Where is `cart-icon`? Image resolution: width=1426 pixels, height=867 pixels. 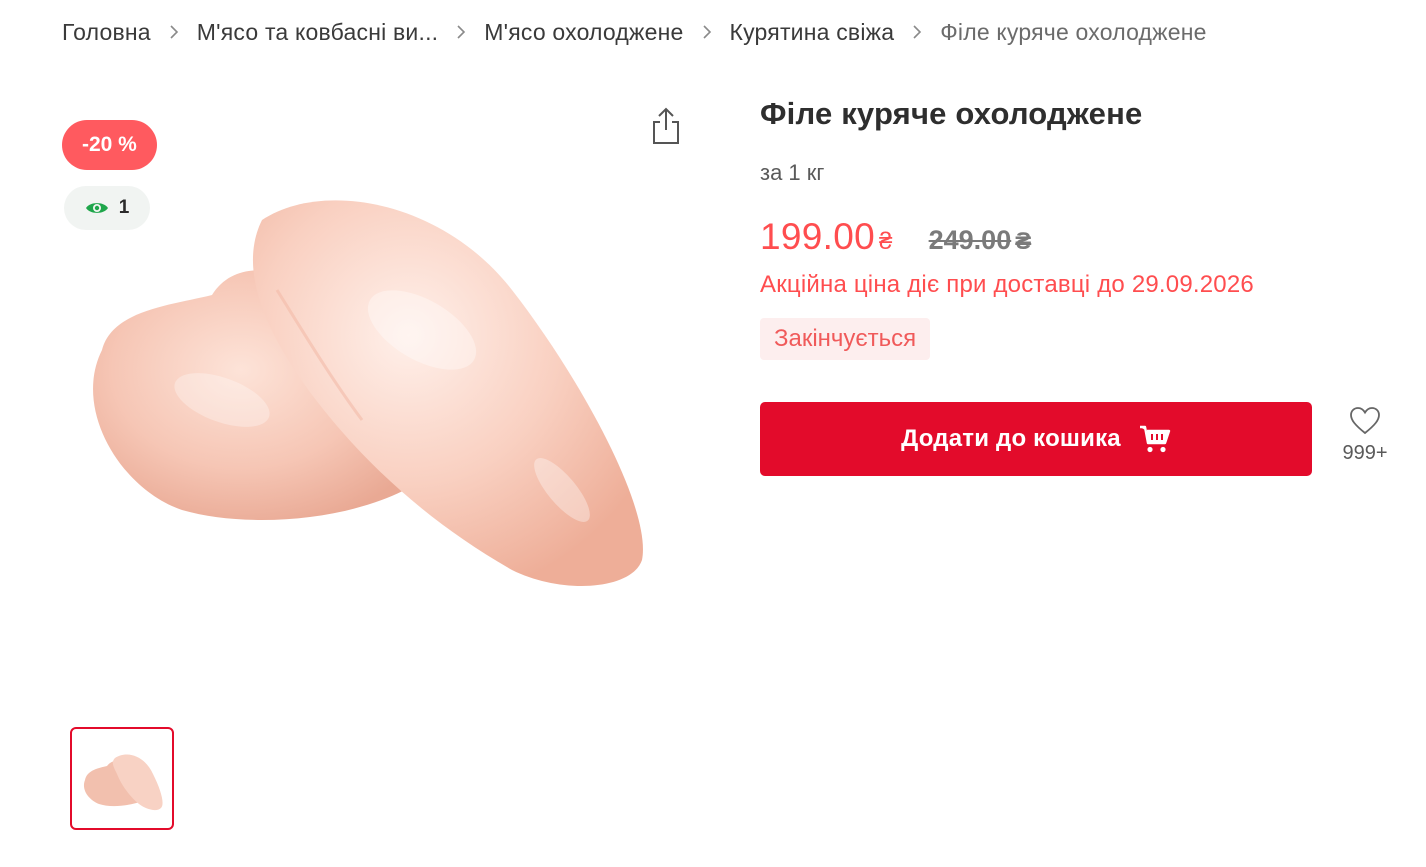
cart-icon is located at coordinates (1155, 439).